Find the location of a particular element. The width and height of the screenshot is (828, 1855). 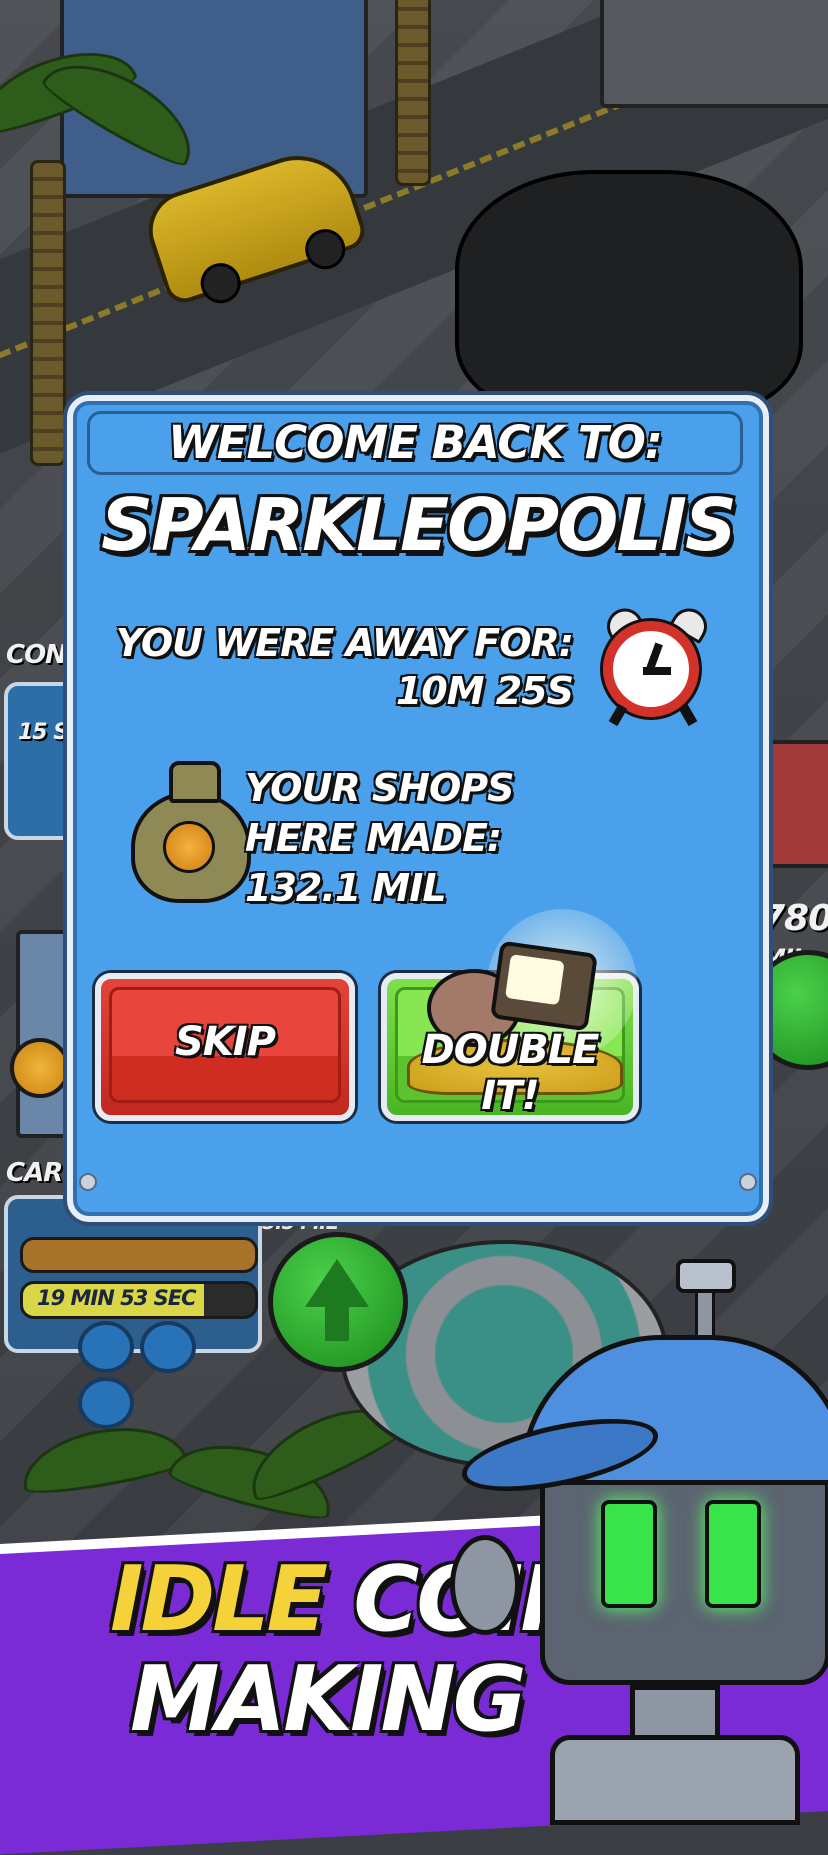

dialog-header-text: WELCOME BACK TO: is located at coordinates (415, 442).